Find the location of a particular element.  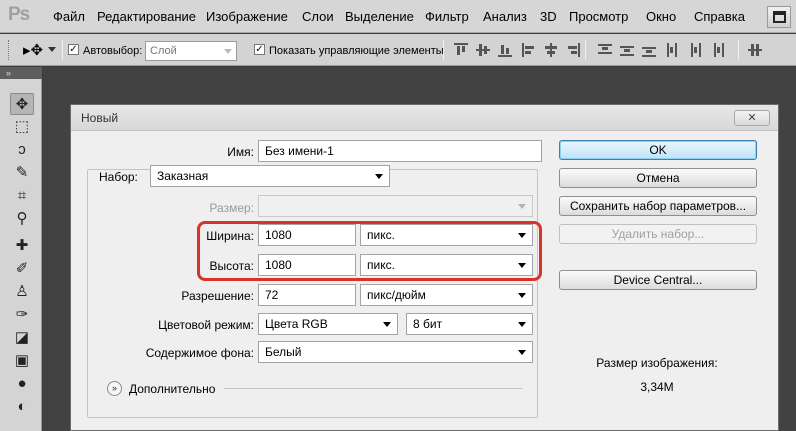

background-dropdown: Белый is located at coordinates (395, 352).